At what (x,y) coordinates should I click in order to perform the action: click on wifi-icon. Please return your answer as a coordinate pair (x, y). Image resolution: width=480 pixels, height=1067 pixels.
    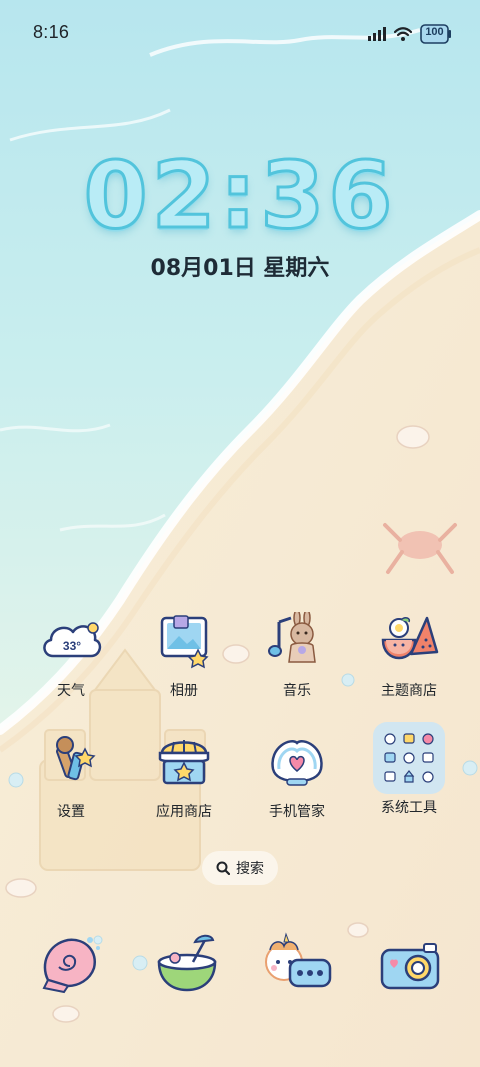
    Looking at the image, I should click on (403, 34).